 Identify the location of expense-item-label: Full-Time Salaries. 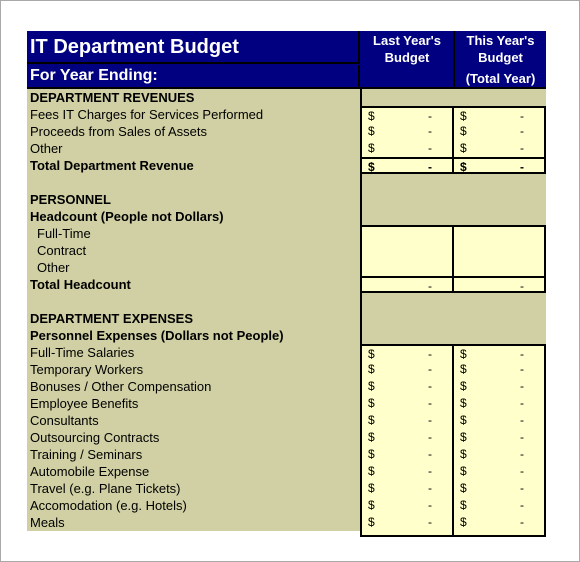
(82, 352).